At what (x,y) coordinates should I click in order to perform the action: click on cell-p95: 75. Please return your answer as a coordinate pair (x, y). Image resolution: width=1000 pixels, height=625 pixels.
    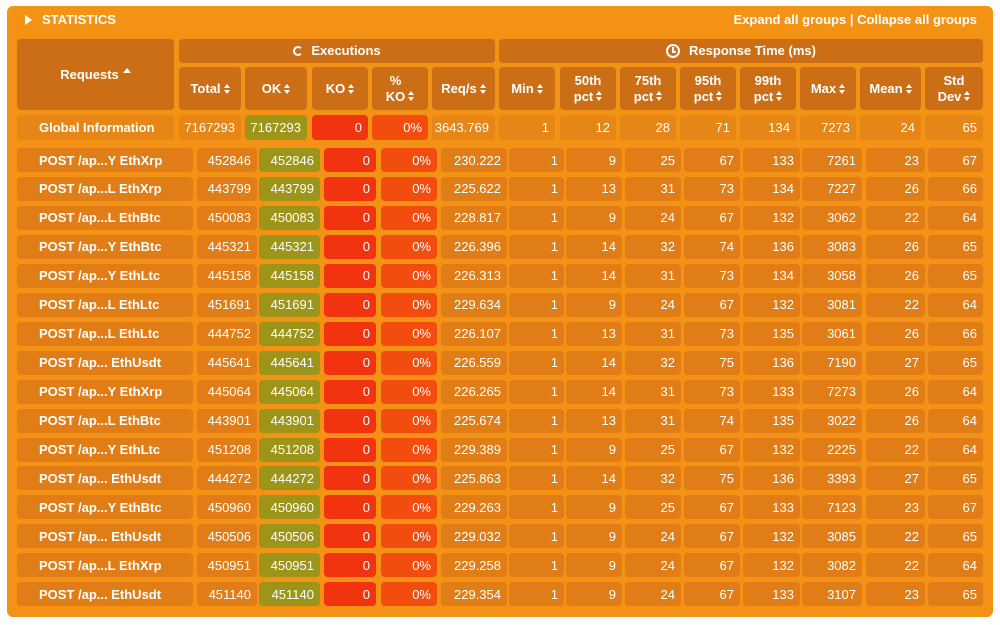
    Looking at the image, I should click on (712, 362).